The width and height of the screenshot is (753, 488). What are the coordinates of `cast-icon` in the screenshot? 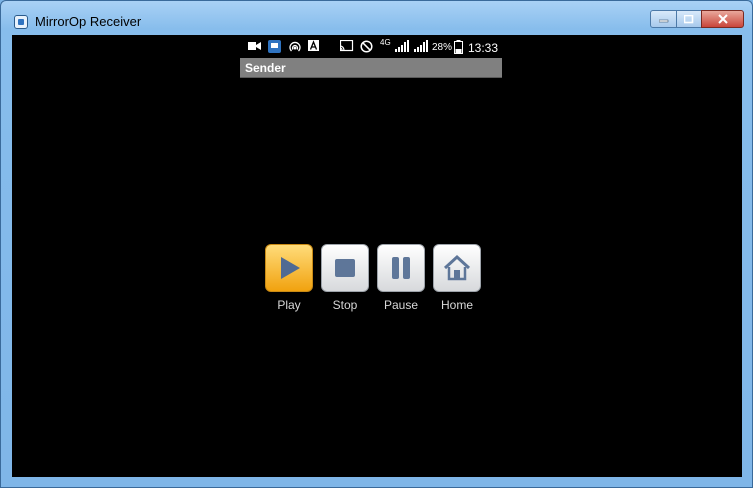 It's located at (347, 46).